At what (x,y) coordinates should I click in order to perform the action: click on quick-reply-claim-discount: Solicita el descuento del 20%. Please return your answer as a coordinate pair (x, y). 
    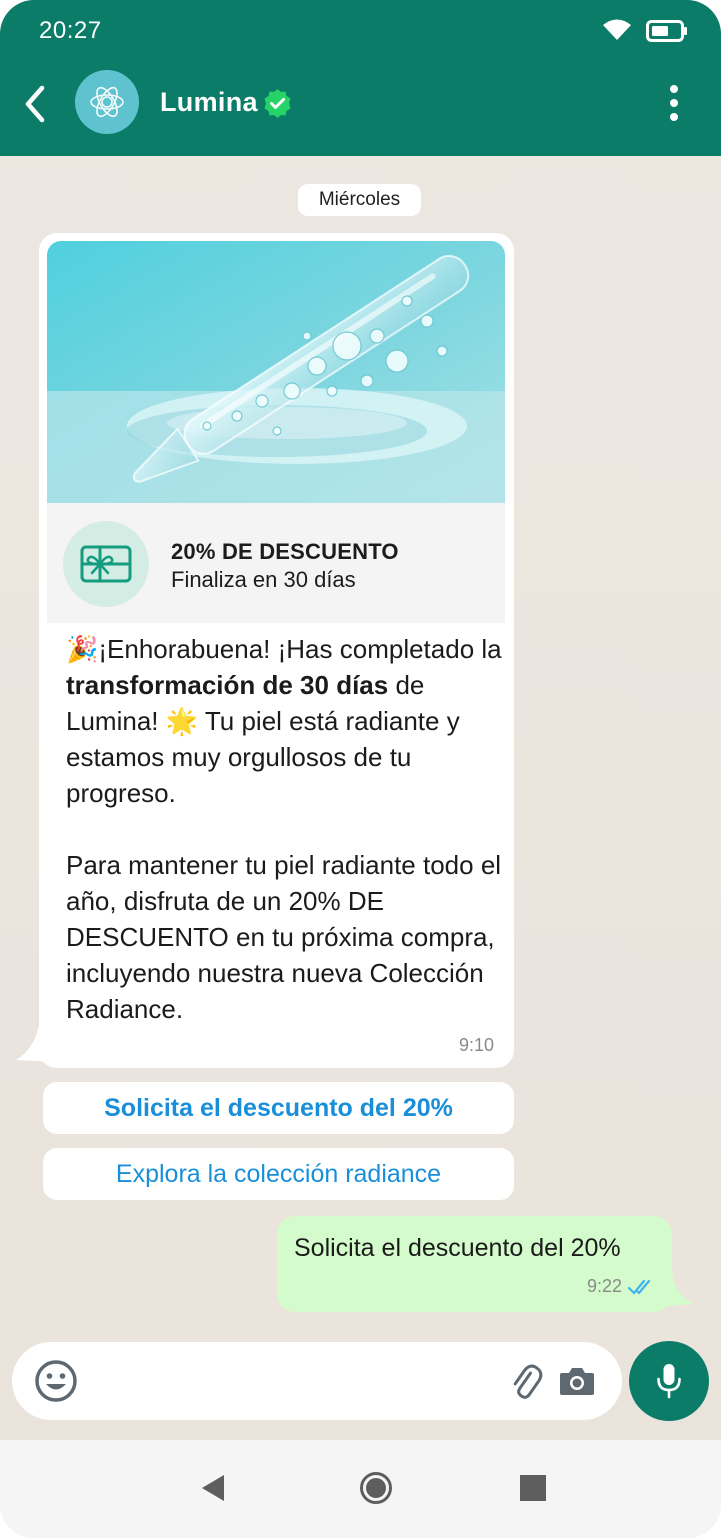
    Looking at the image, I should click on (278, 1108).